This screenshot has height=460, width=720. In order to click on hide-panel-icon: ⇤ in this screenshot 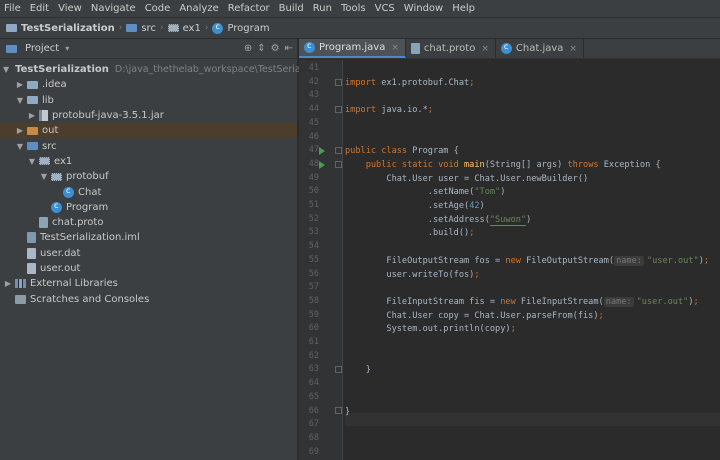, I will do `click(289, 48)`.